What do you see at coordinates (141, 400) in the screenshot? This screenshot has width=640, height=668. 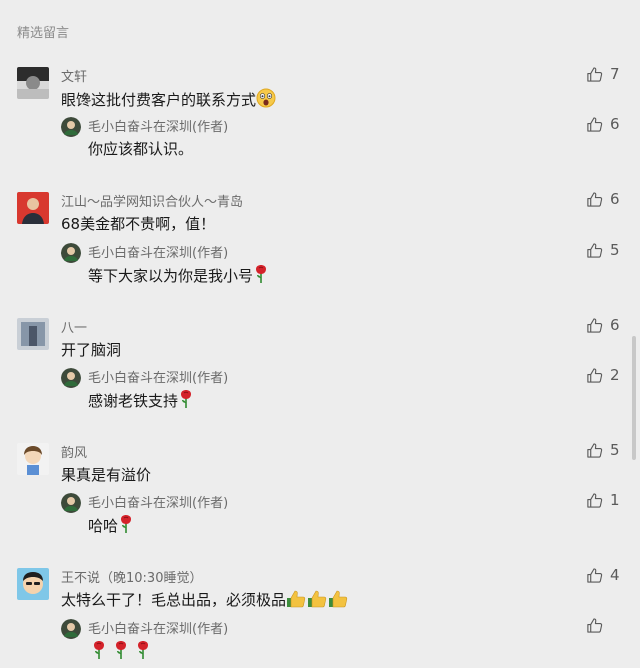 I see `reply-text: 感谢老铁支持` at bounding box center [141, 400].